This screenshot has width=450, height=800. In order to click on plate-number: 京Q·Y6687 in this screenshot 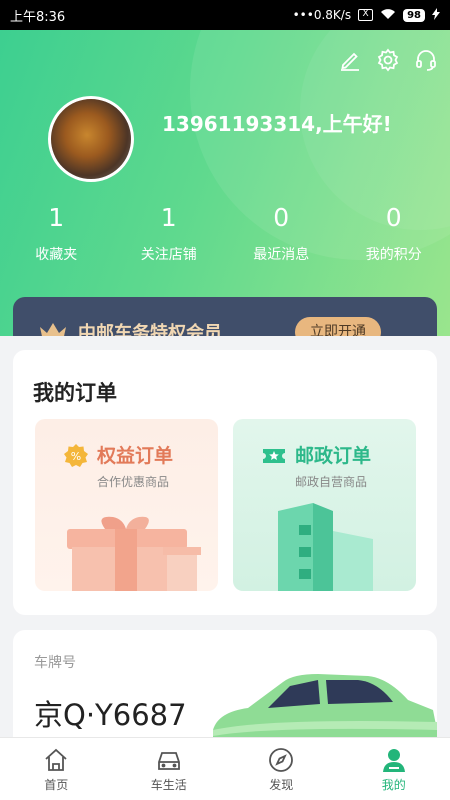, I will do `click(110, 715)`.